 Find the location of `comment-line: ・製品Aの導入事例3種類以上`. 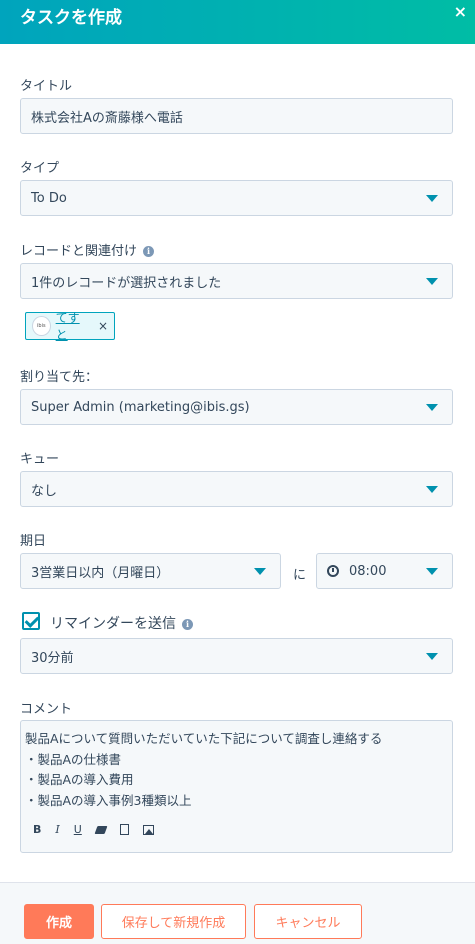

comment-line: ・製品Aの導入事例3種類以上 is located at coordinates (108, 800).